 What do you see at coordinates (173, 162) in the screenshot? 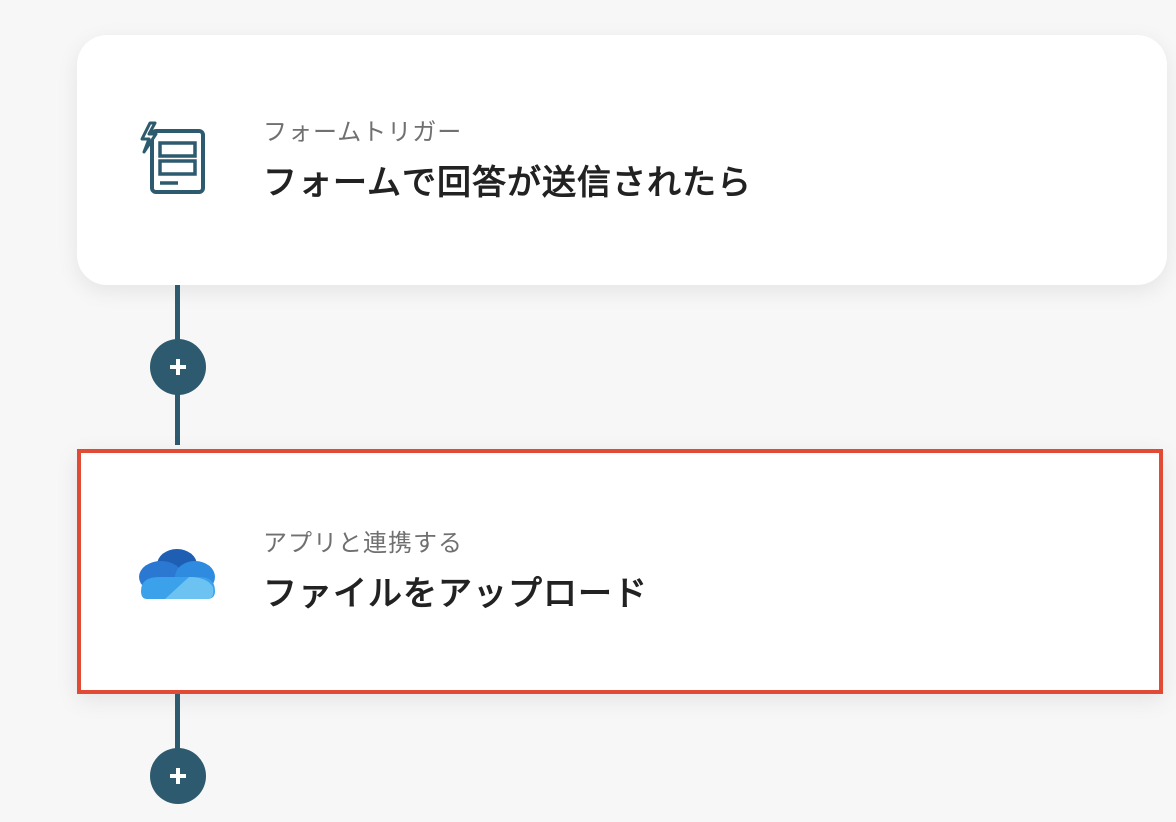
I see `form-trigger-icon` at bounding box center [173, 162].